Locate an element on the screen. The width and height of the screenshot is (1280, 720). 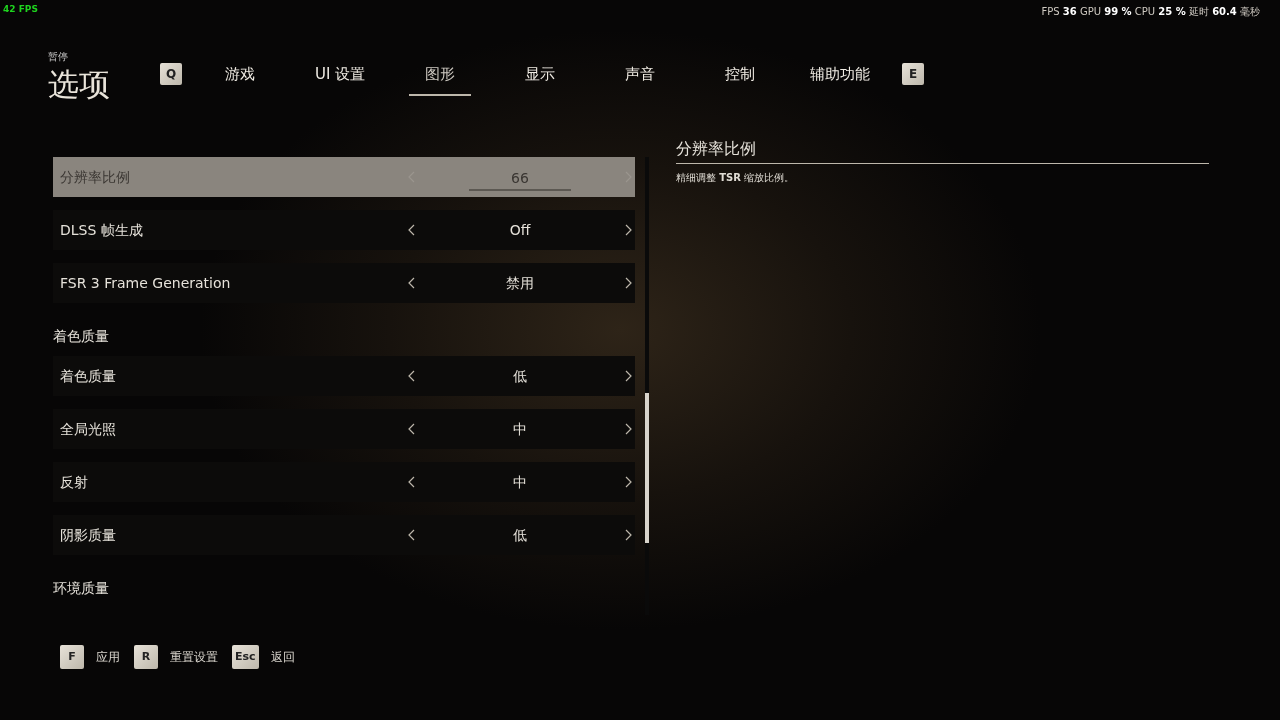
setting-label: DLSS 帧生成 is located at coordinates (101, 230).